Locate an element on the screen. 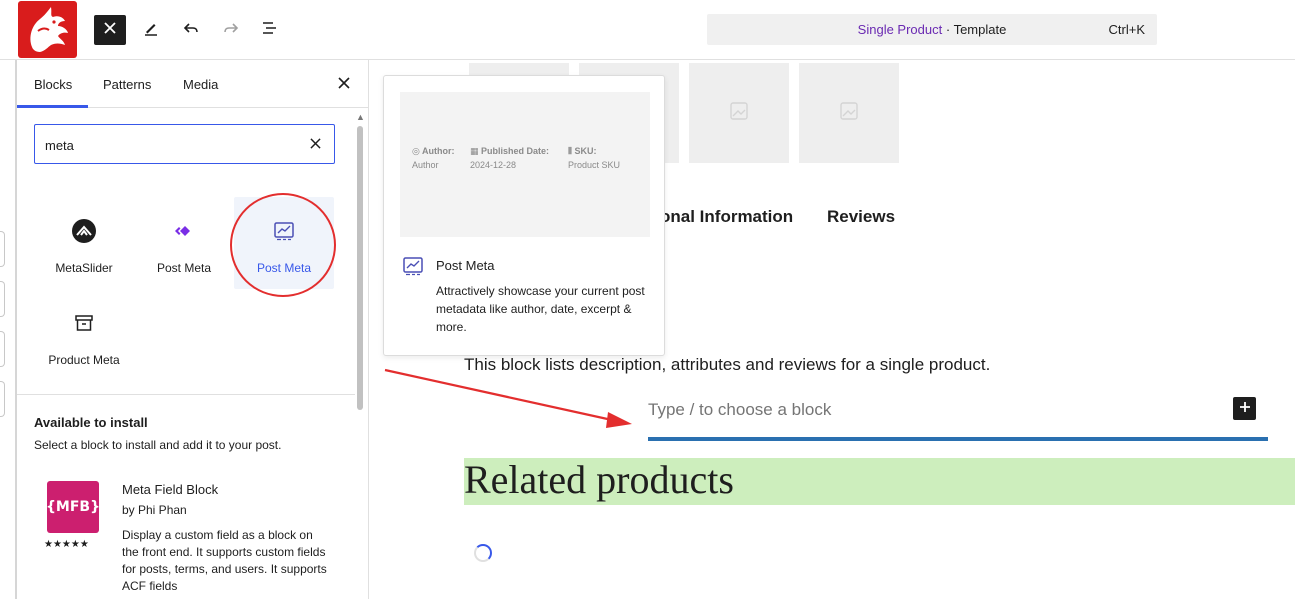 This screenshot has width=1295, height=599. command-palette-button: Single Product · Template Ctrl+K is located at coordinates (932, 29).